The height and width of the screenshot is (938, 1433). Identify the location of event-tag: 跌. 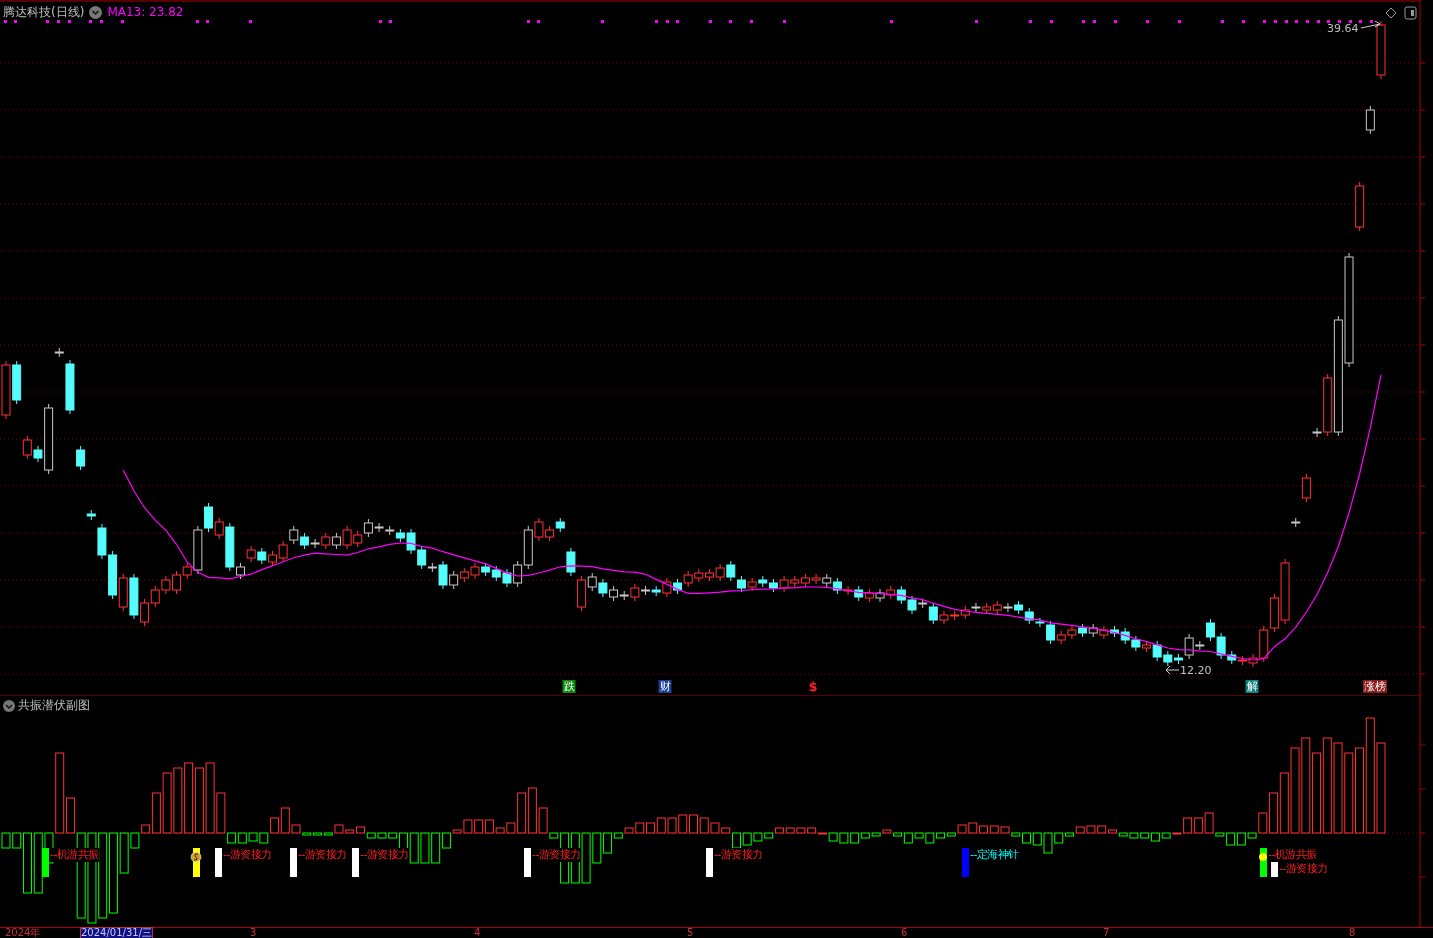
(569, 686).